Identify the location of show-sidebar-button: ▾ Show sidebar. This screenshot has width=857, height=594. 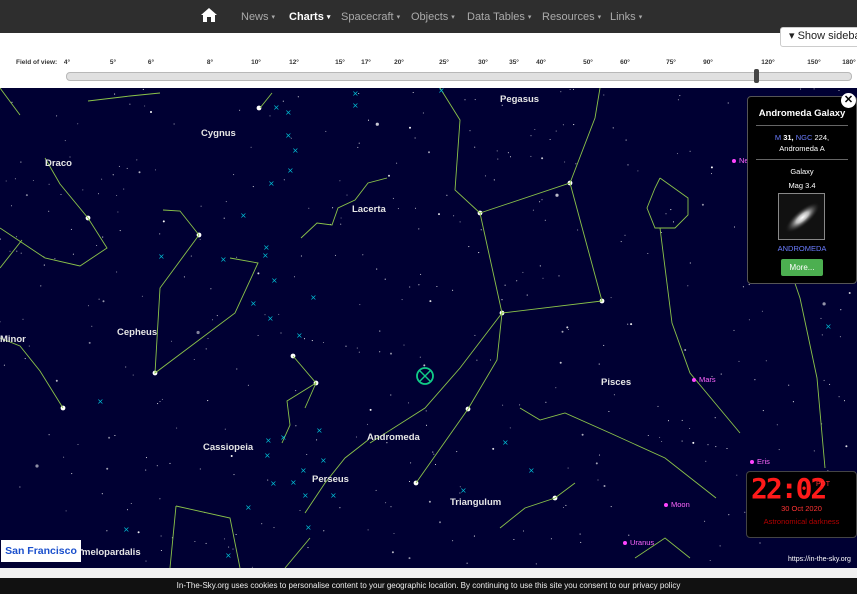
(818, 37).